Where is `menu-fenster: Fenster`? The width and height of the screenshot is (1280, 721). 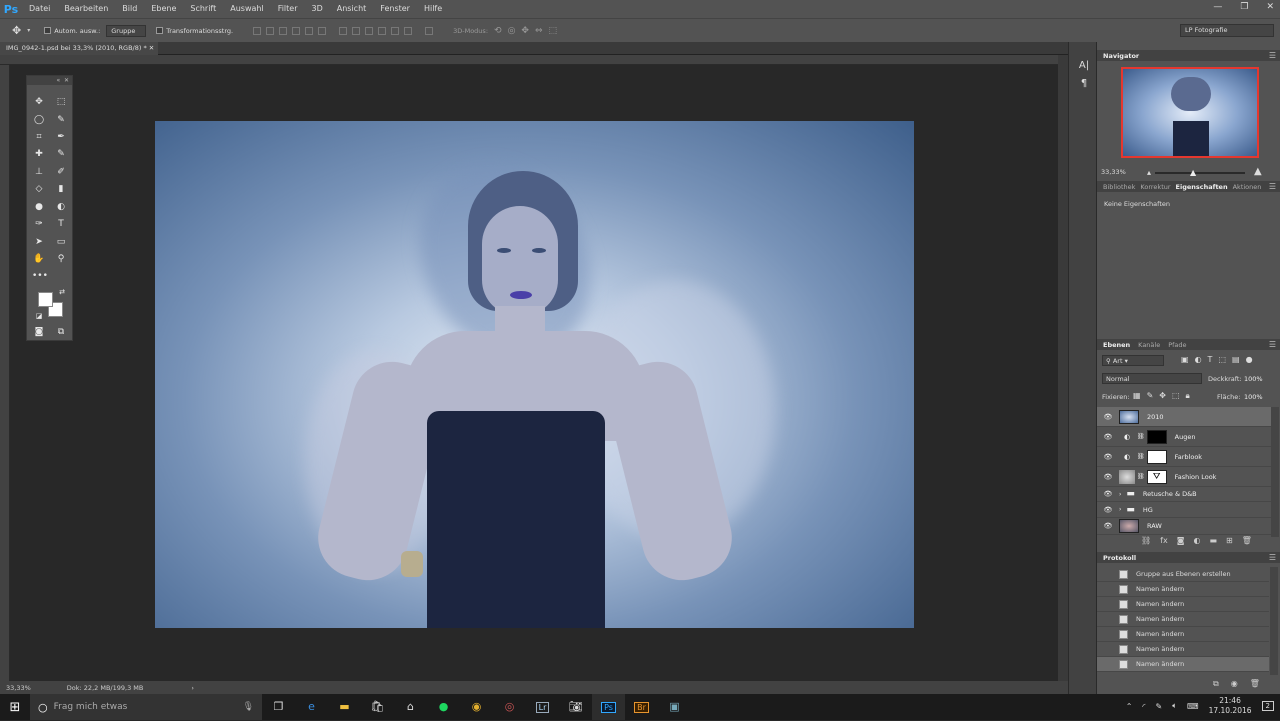
menu-fenster: Fenster is located at coordinates (395, 9).